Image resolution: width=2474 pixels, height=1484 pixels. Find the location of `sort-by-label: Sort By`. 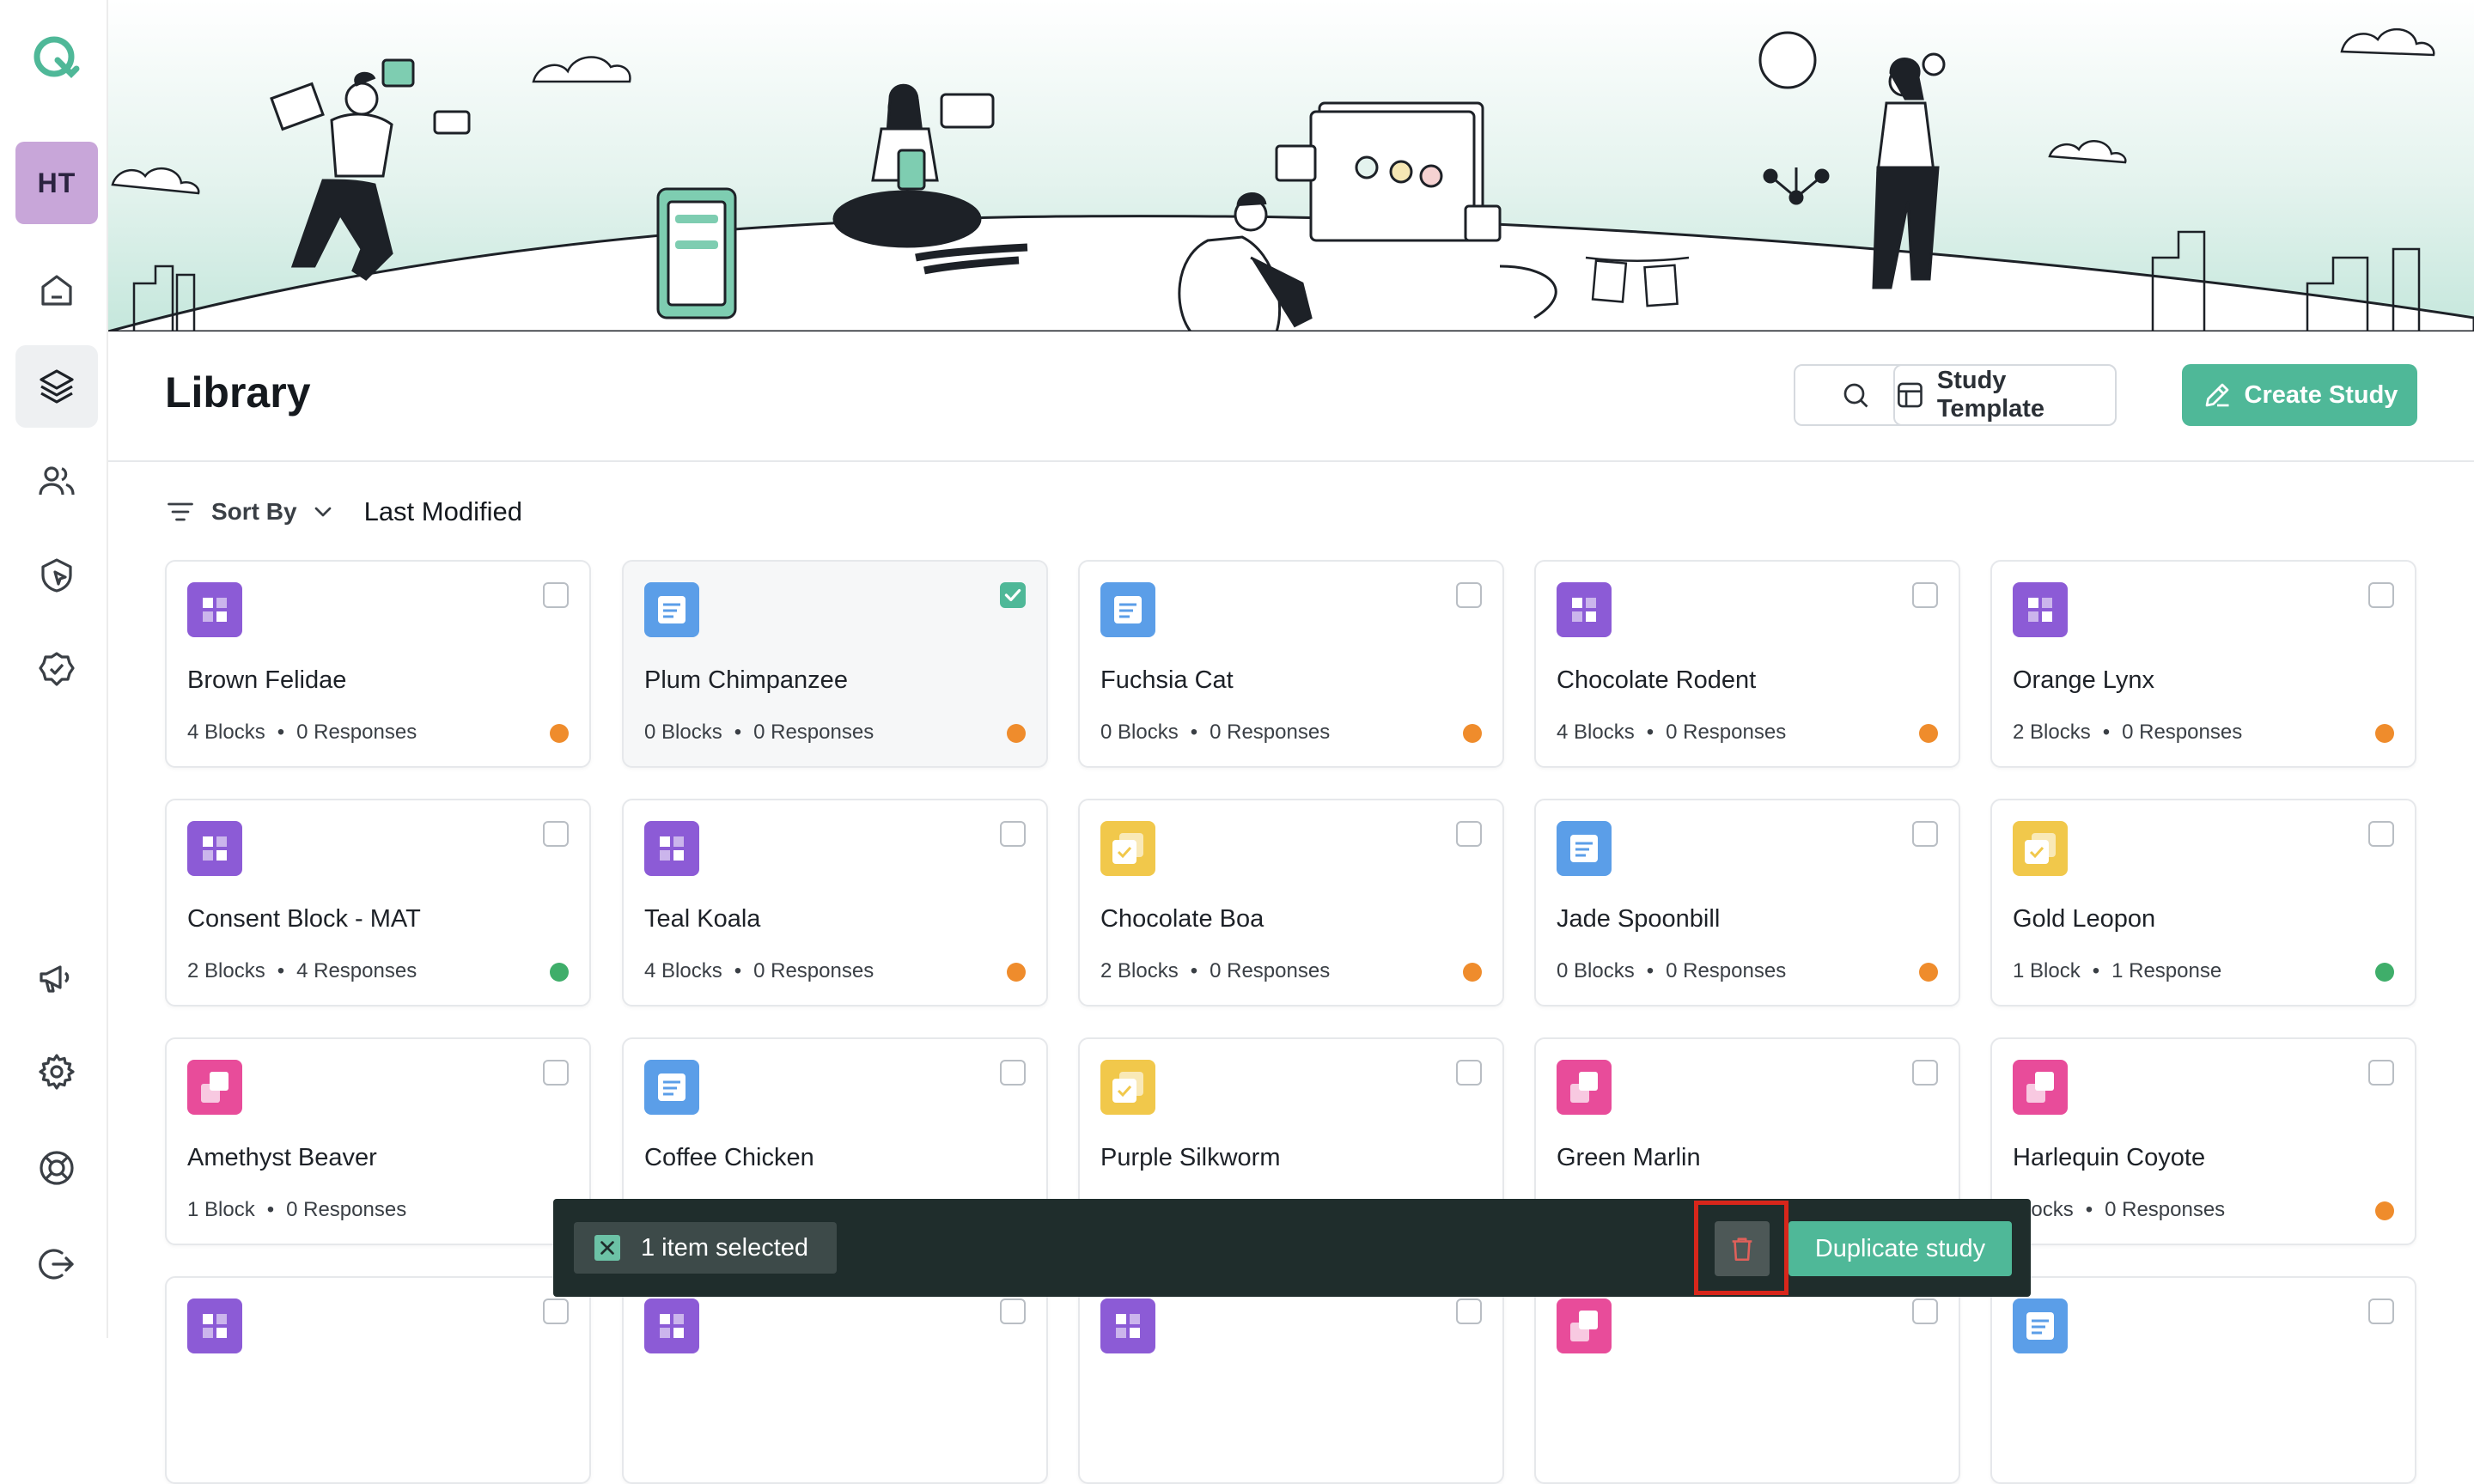

sort-by-label: Sort By is located at coordinates (254, 512).